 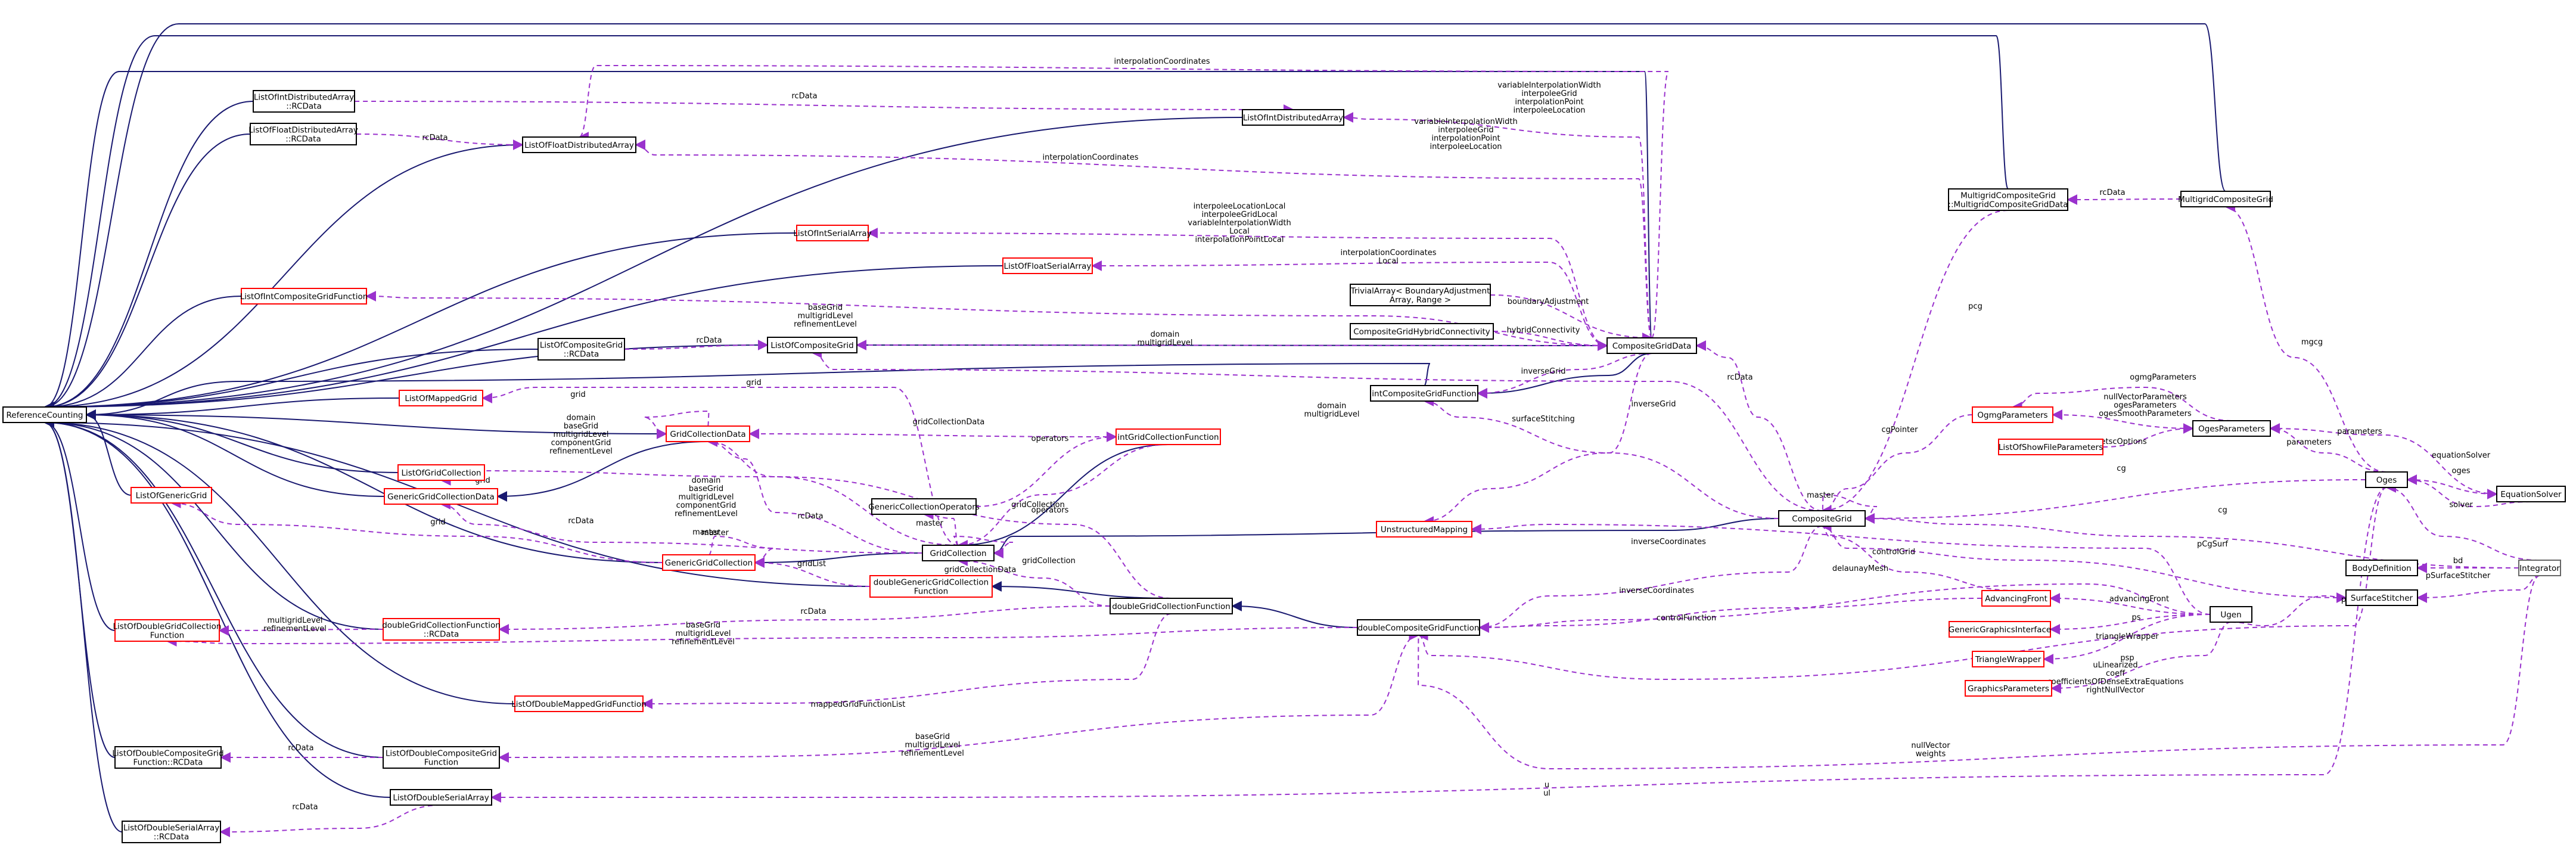 What do you see at coordinates (1424, 393) in the screenshot?
I see `class-node: intCompositeGridFunction` at bounding box center [1424, 393].